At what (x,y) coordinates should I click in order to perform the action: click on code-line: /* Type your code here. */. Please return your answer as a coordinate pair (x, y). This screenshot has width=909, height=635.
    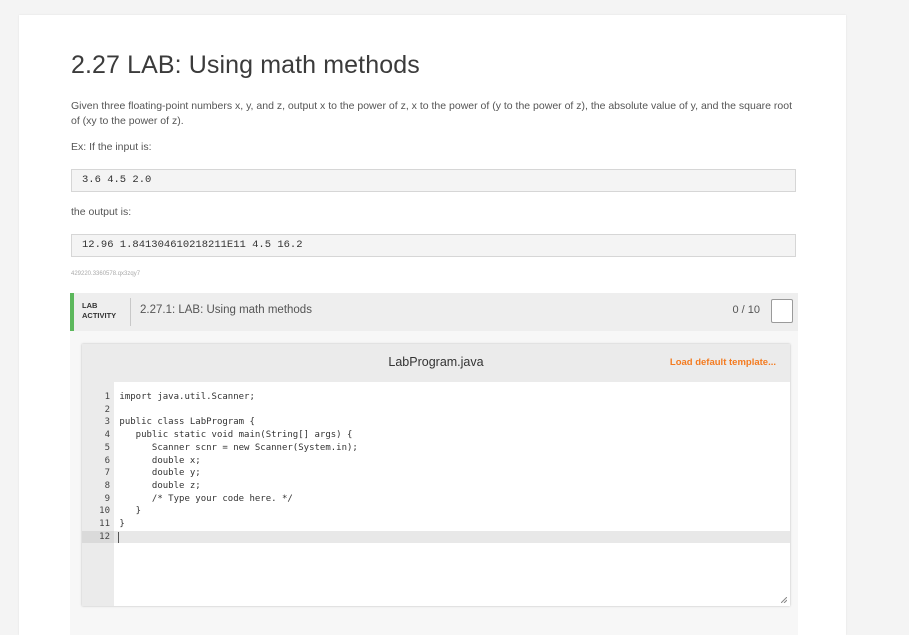
    Looking at the image, I should click on (452, 499).